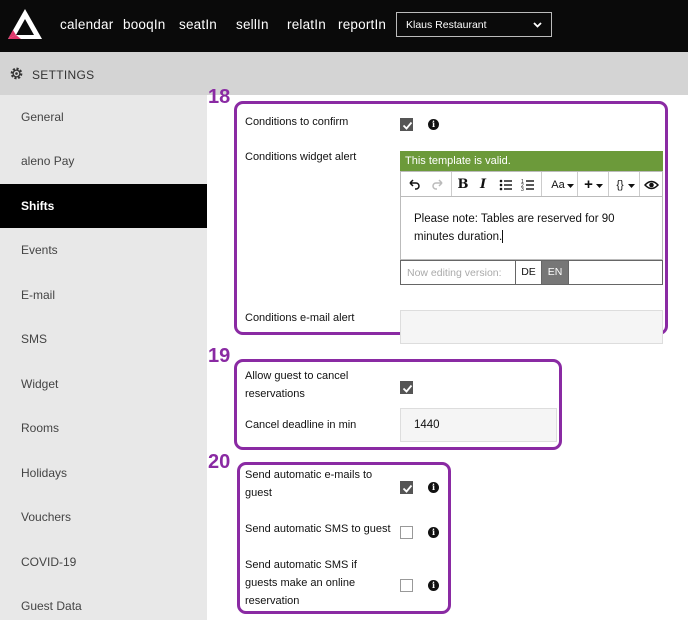 This screenshot has width=688, height=620. I want to click on sidebar-item-label: Guest Data, so click(51, 606).